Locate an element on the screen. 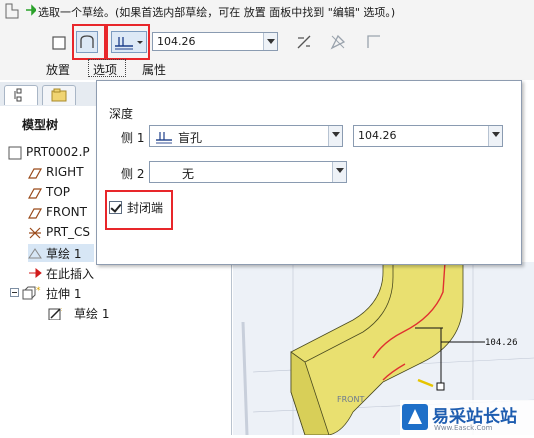  capped-ends-highlight-box is located at coordinates (139, 210).